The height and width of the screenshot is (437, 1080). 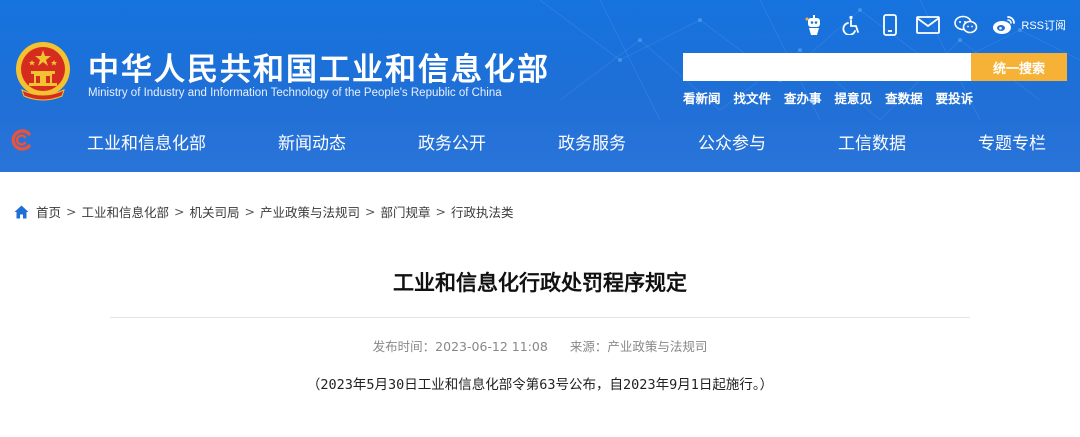 What do you see at coordinates (1012, 141) in the screenshot?
I see `nav-item-special-topics: 专题专栏` at bounding box center [1012, 141].